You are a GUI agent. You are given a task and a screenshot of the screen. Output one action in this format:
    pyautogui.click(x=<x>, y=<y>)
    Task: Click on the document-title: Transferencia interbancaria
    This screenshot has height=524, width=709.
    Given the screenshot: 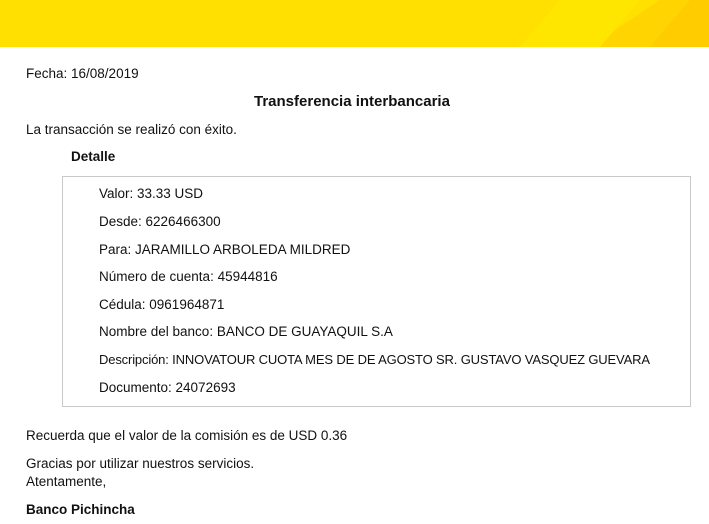 What is the action you would take?
    pyautogui.click(x=352, y=101)
    